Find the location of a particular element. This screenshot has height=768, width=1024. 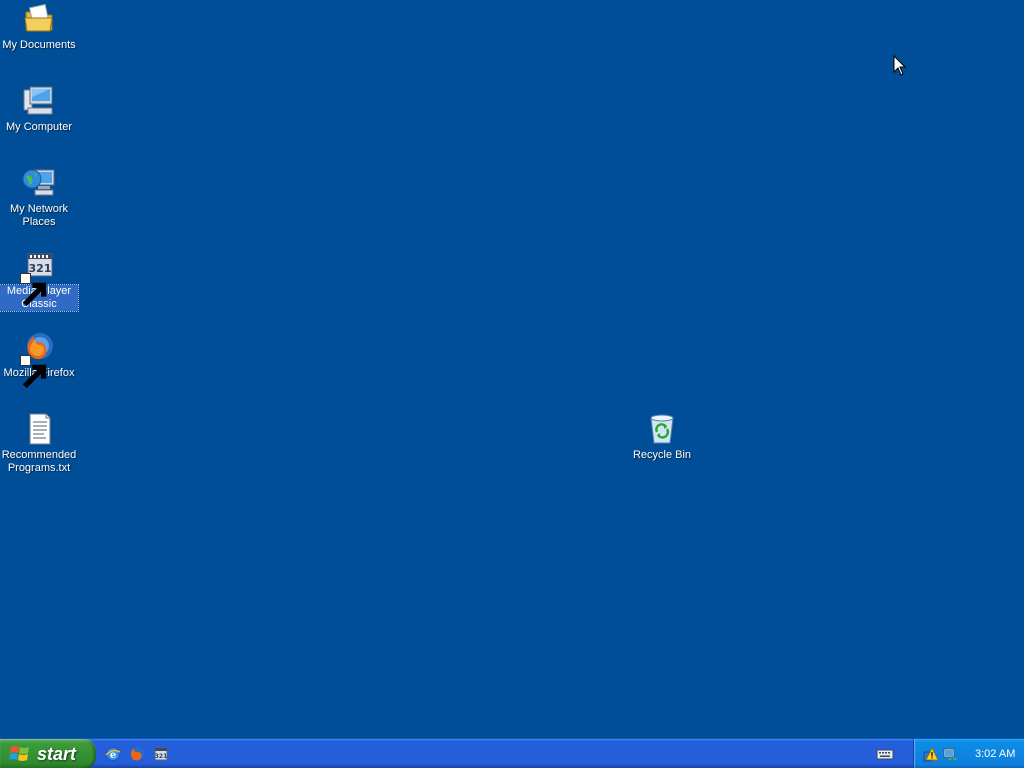

network-connection-icon is located at coordinates (950, 754).